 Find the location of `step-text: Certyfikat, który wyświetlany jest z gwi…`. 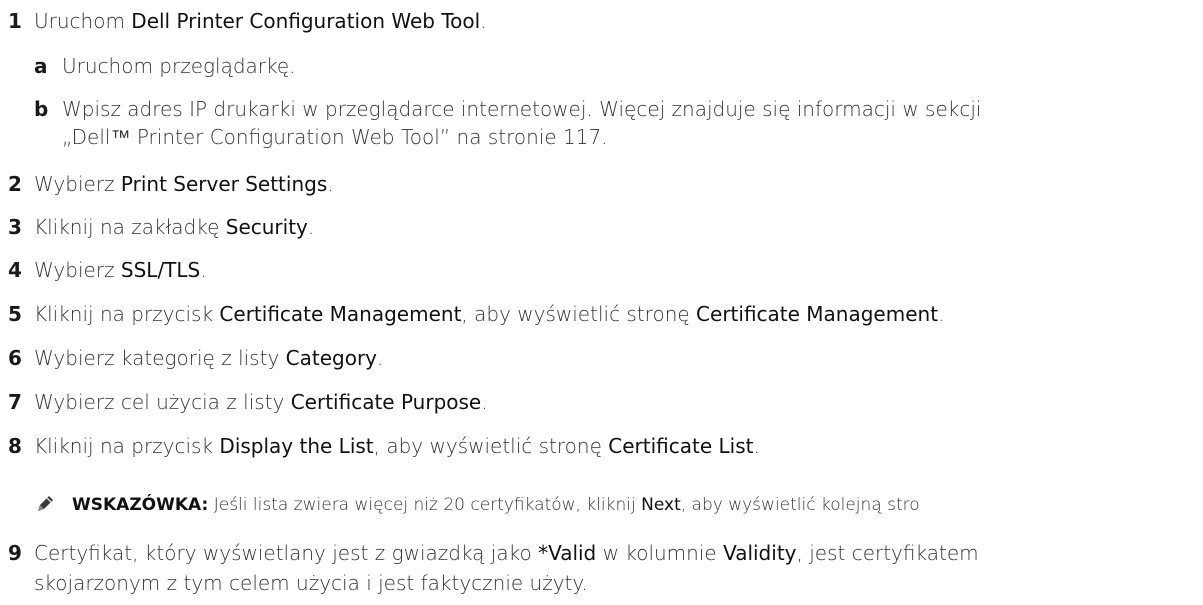

step-text: Certyfikat, który wyświetlany jest z gwi… is located at coordinates (506, 553).